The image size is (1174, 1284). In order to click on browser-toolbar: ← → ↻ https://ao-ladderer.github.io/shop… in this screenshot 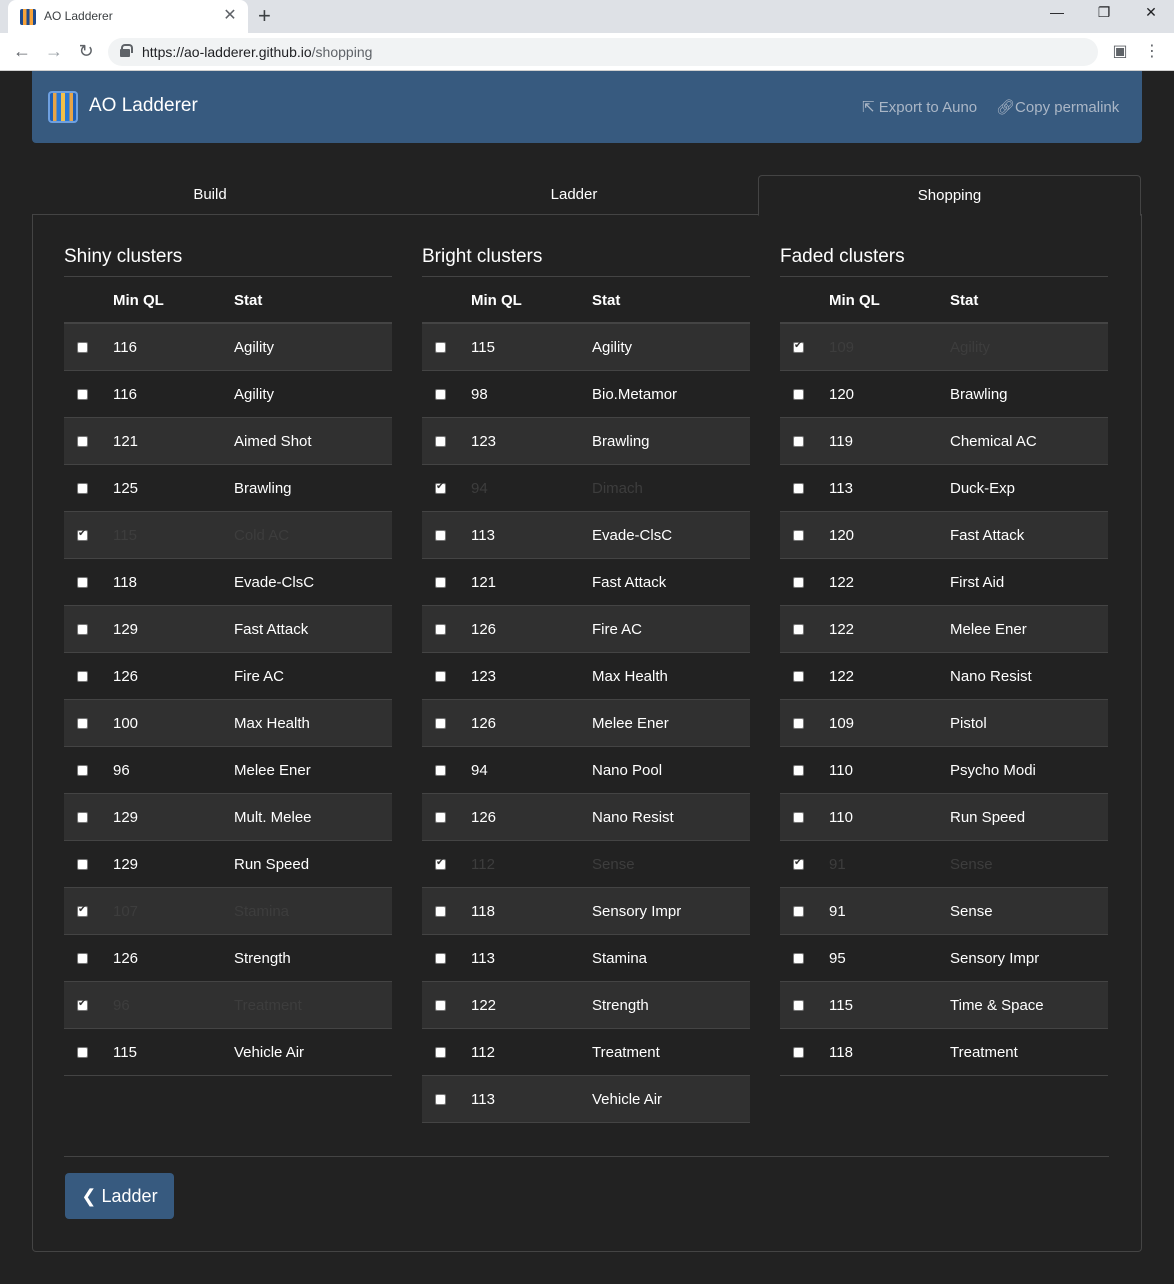, I will do `click(587, 52)`.